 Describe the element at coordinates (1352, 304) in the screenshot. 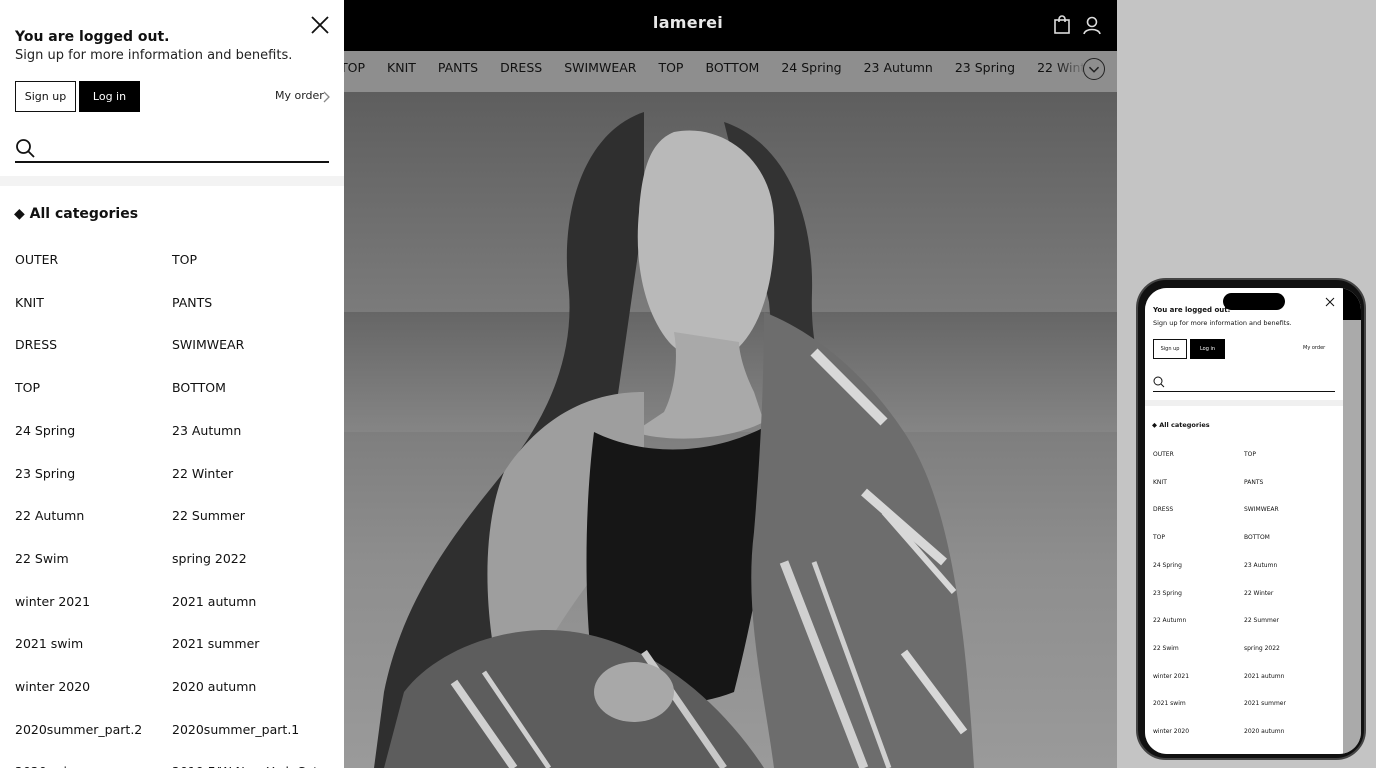

I see `mobile-preview-header` at that location.